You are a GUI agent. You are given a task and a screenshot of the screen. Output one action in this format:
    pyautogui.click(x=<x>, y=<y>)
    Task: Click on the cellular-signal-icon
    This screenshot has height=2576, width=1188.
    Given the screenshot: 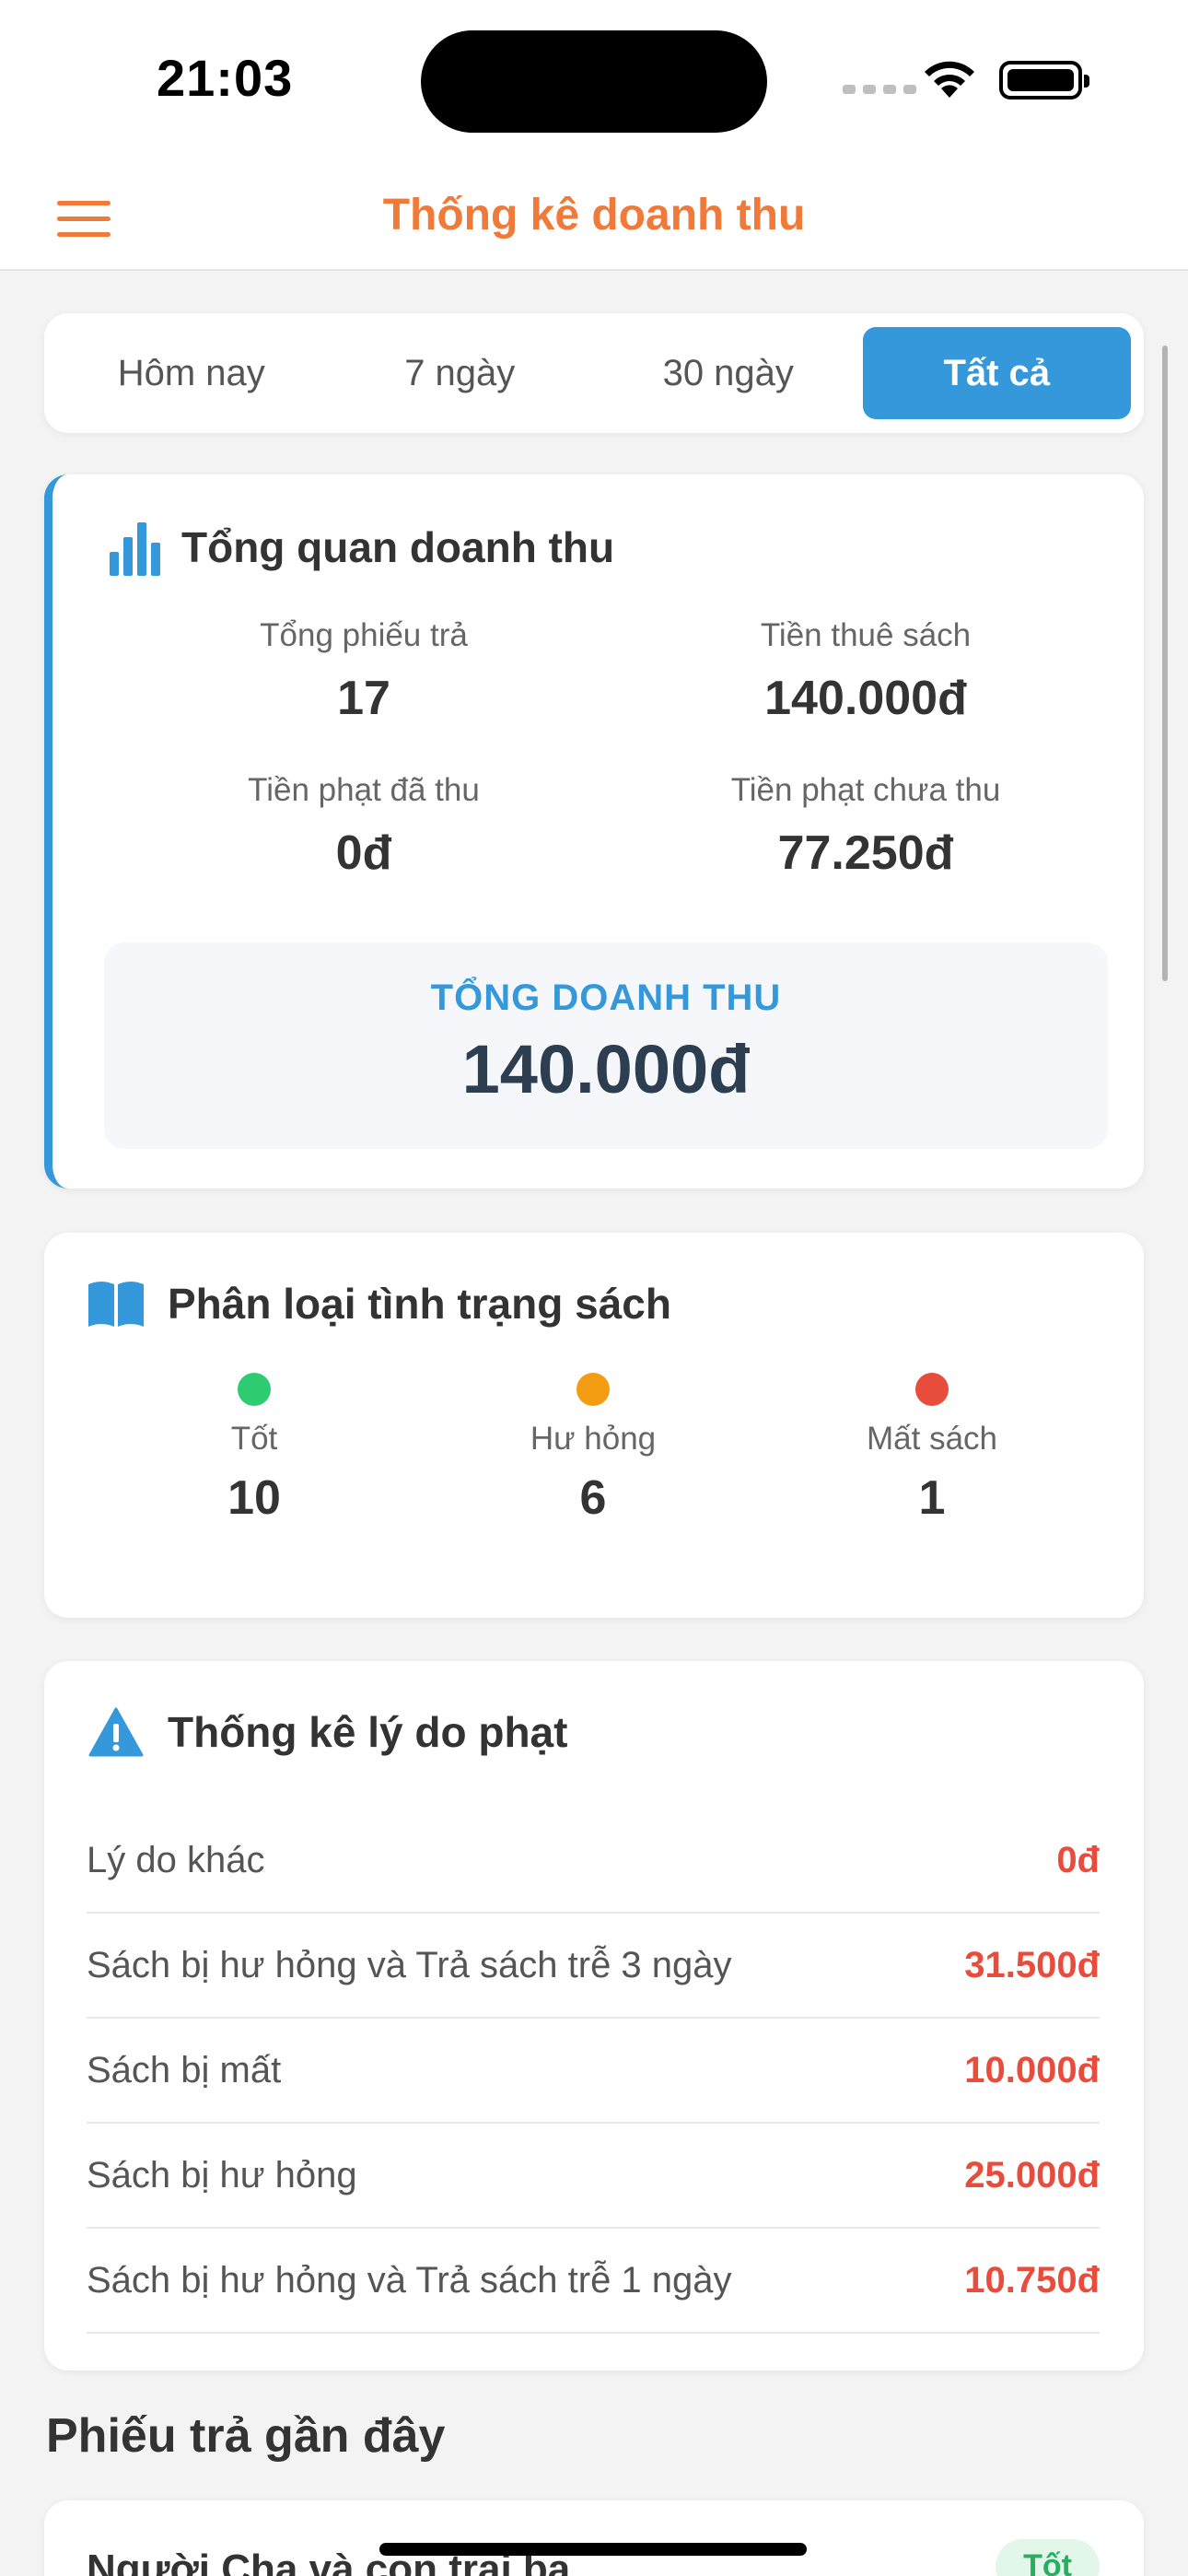 What is the action you would take?
    pyautogui.click(x=879, y=89)
    